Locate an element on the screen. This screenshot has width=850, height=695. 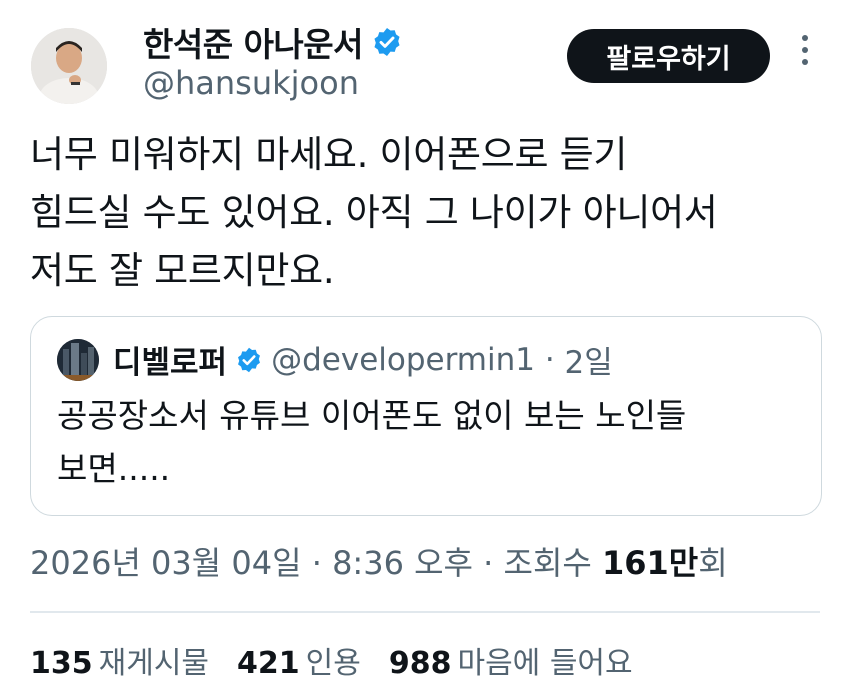
quoted-author-name: 디벨로퍼 is located at coordinates (170, 363).